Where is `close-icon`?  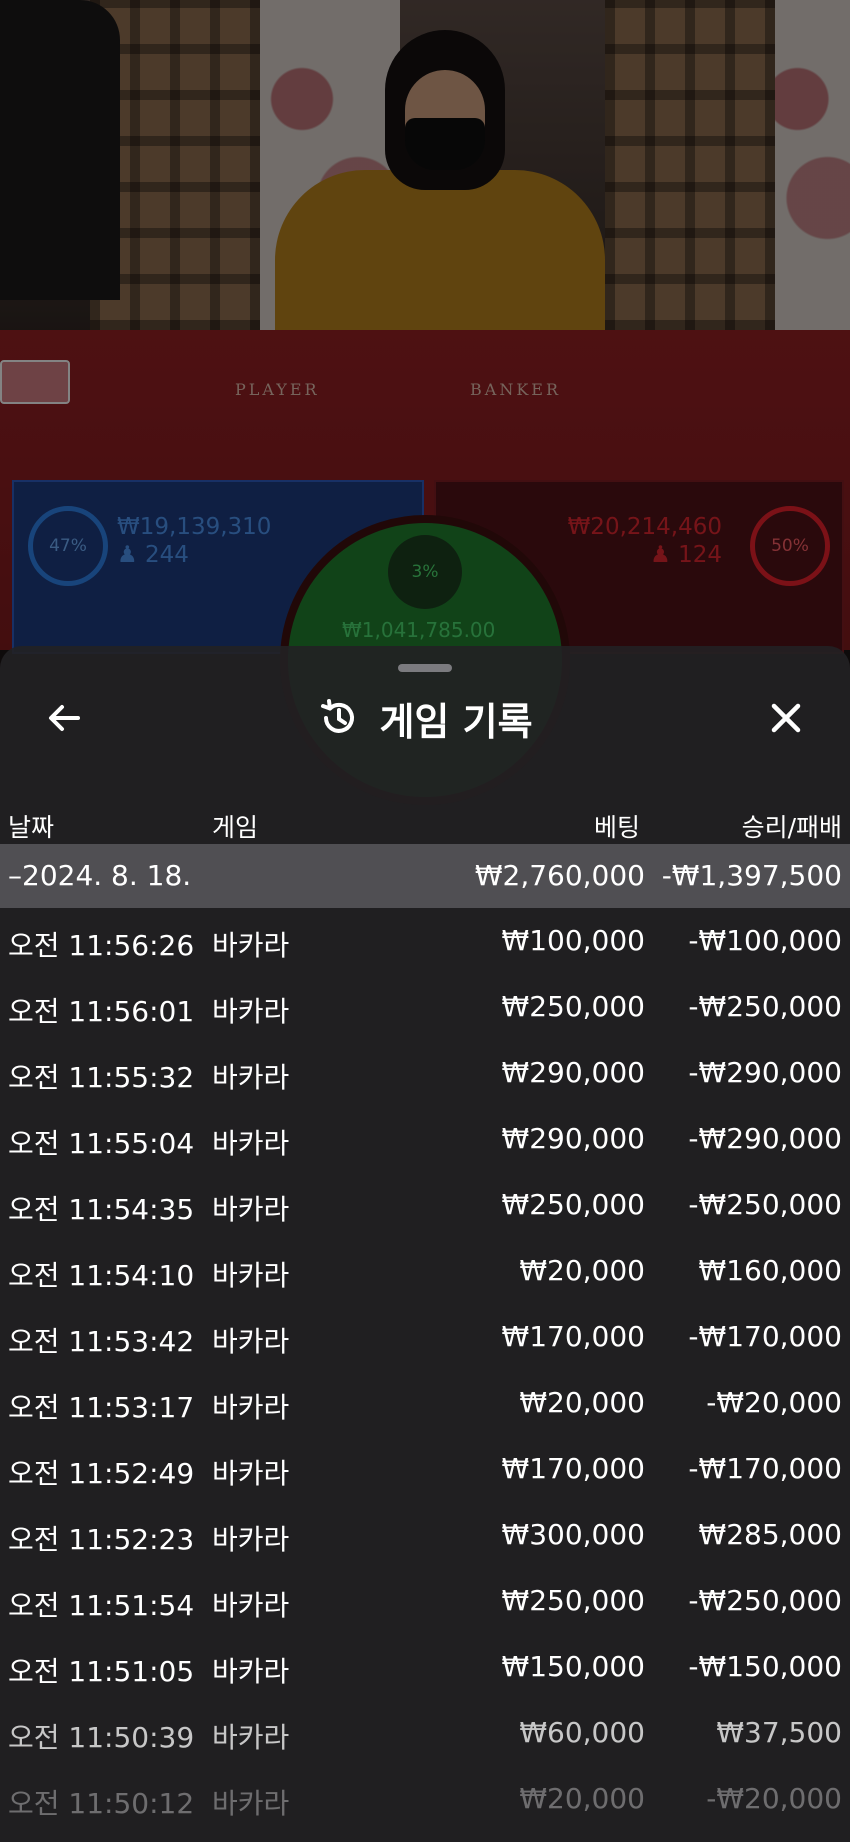 close-icon is located at coordinates (786, 718).